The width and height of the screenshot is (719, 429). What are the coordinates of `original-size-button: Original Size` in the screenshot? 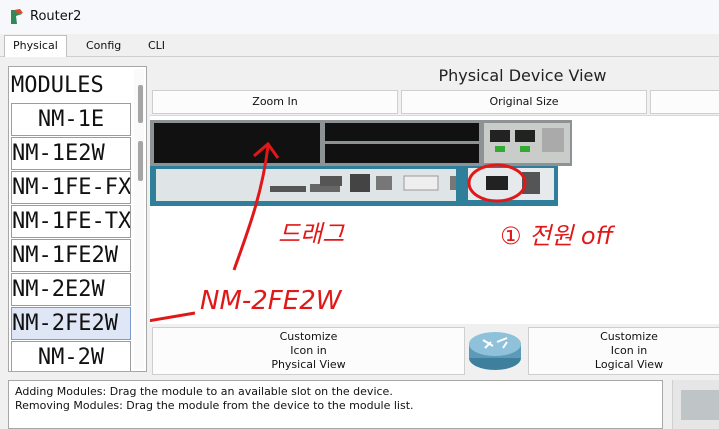 It's located at (524, 102).